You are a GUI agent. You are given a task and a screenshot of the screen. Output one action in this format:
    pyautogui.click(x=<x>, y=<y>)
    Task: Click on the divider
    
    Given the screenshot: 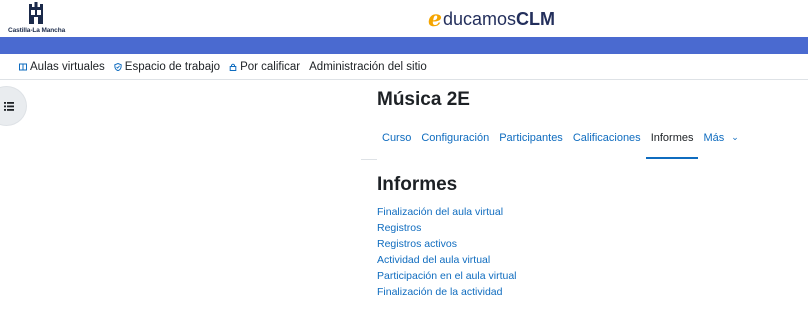 What is the action you would take?
    pyautogui.click(x=369, y=159)
    